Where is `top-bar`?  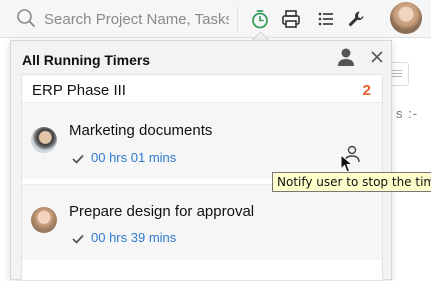
top-bar is located at coordinates (215, 19).